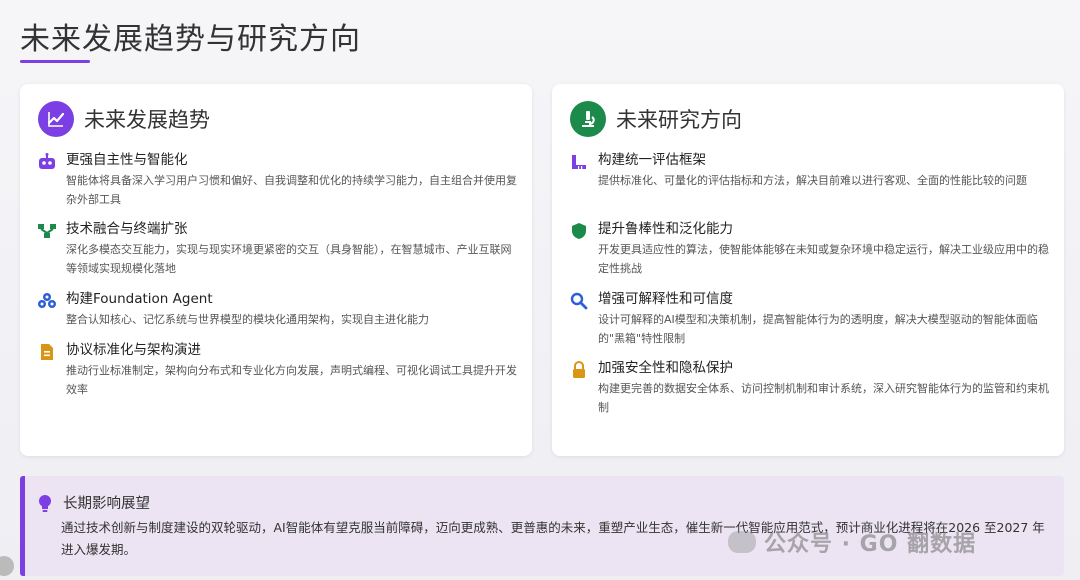 Image resolution: width=1080 pixels, height=580 pixels. I want to click on wechat-icon, so click(742, 542).